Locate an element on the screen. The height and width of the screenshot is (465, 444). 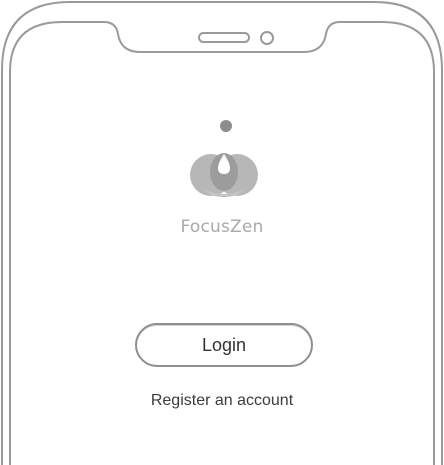
speaker-grille is located at coordinates (224, 37).